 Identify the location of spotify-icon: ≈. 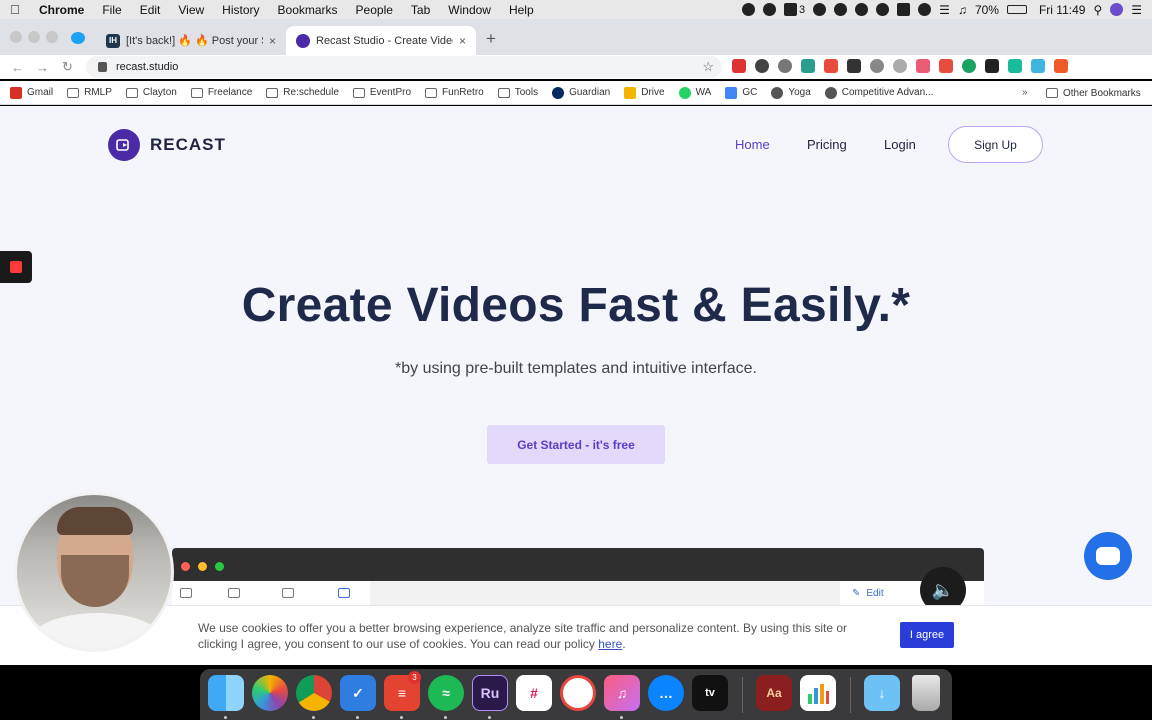
(446, 693).